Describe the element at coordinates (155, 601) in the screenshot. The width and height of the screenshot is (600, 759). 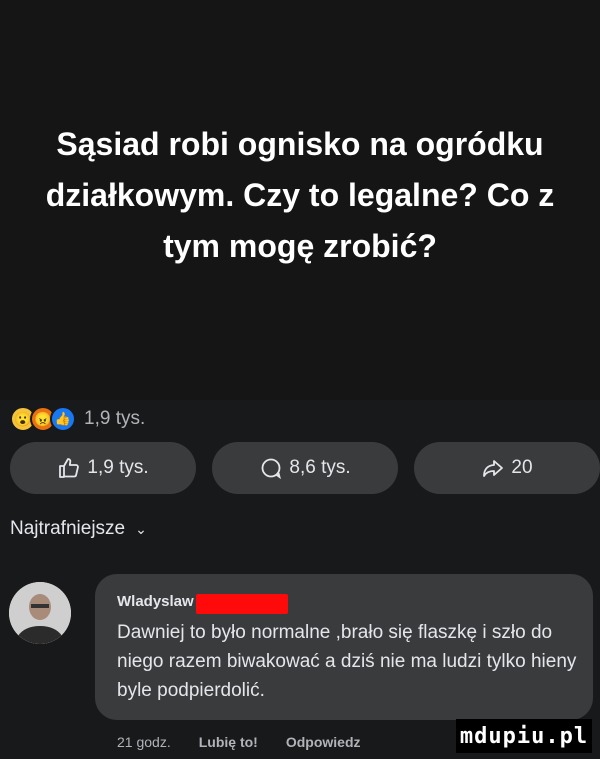
I see `comment-author: Wladyslaw` at that location.